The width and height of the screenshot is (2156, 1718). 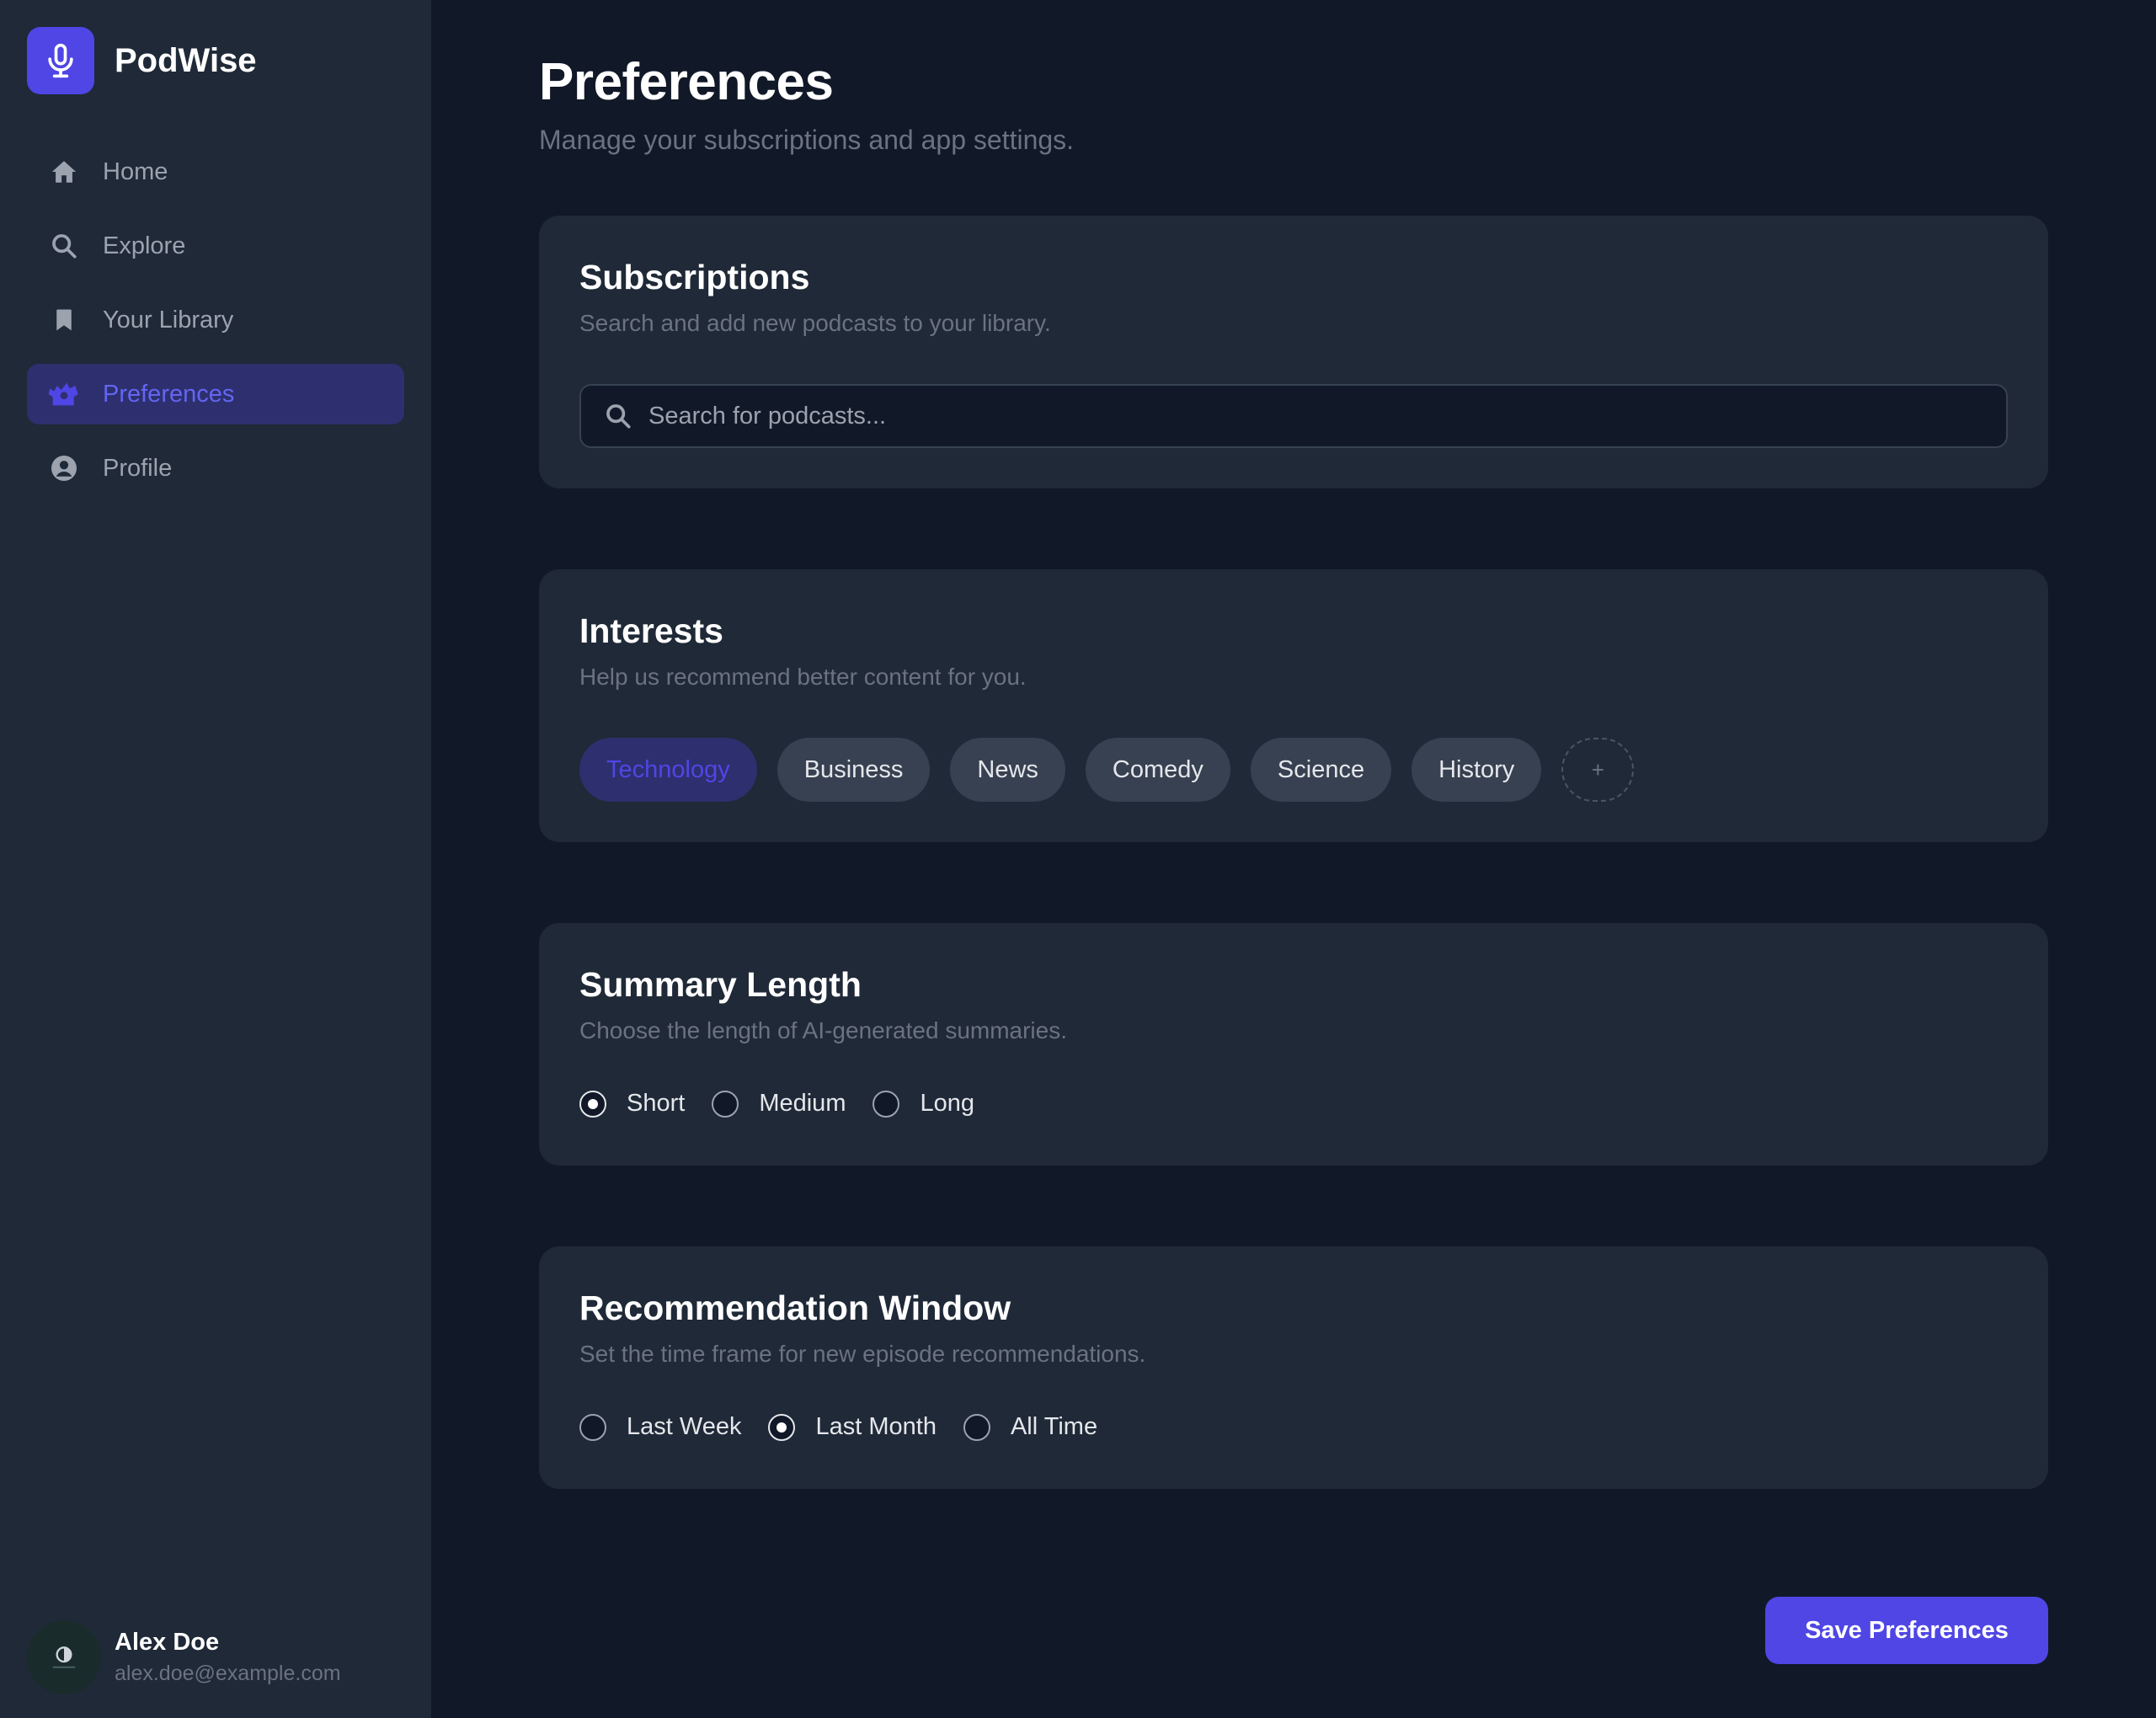 I want to click on summary-length-title: Summary Length, so click(x=720, y=985).